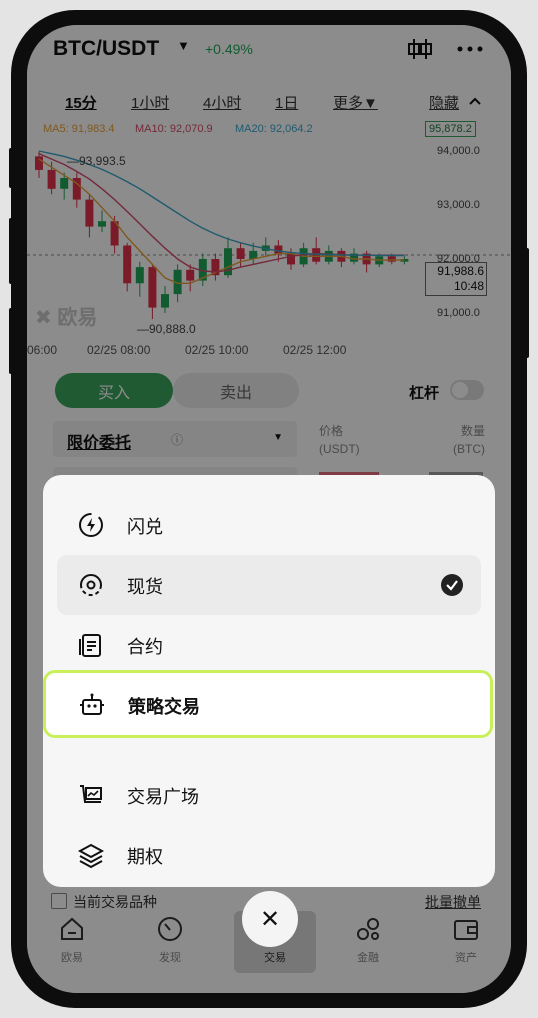 The height and width of the screenshot is (1018, 538). What do you see at coordinates (269, 585) in the screenshot?
I see `menu-item-spot: 现货` at bounding box center [269, 585].